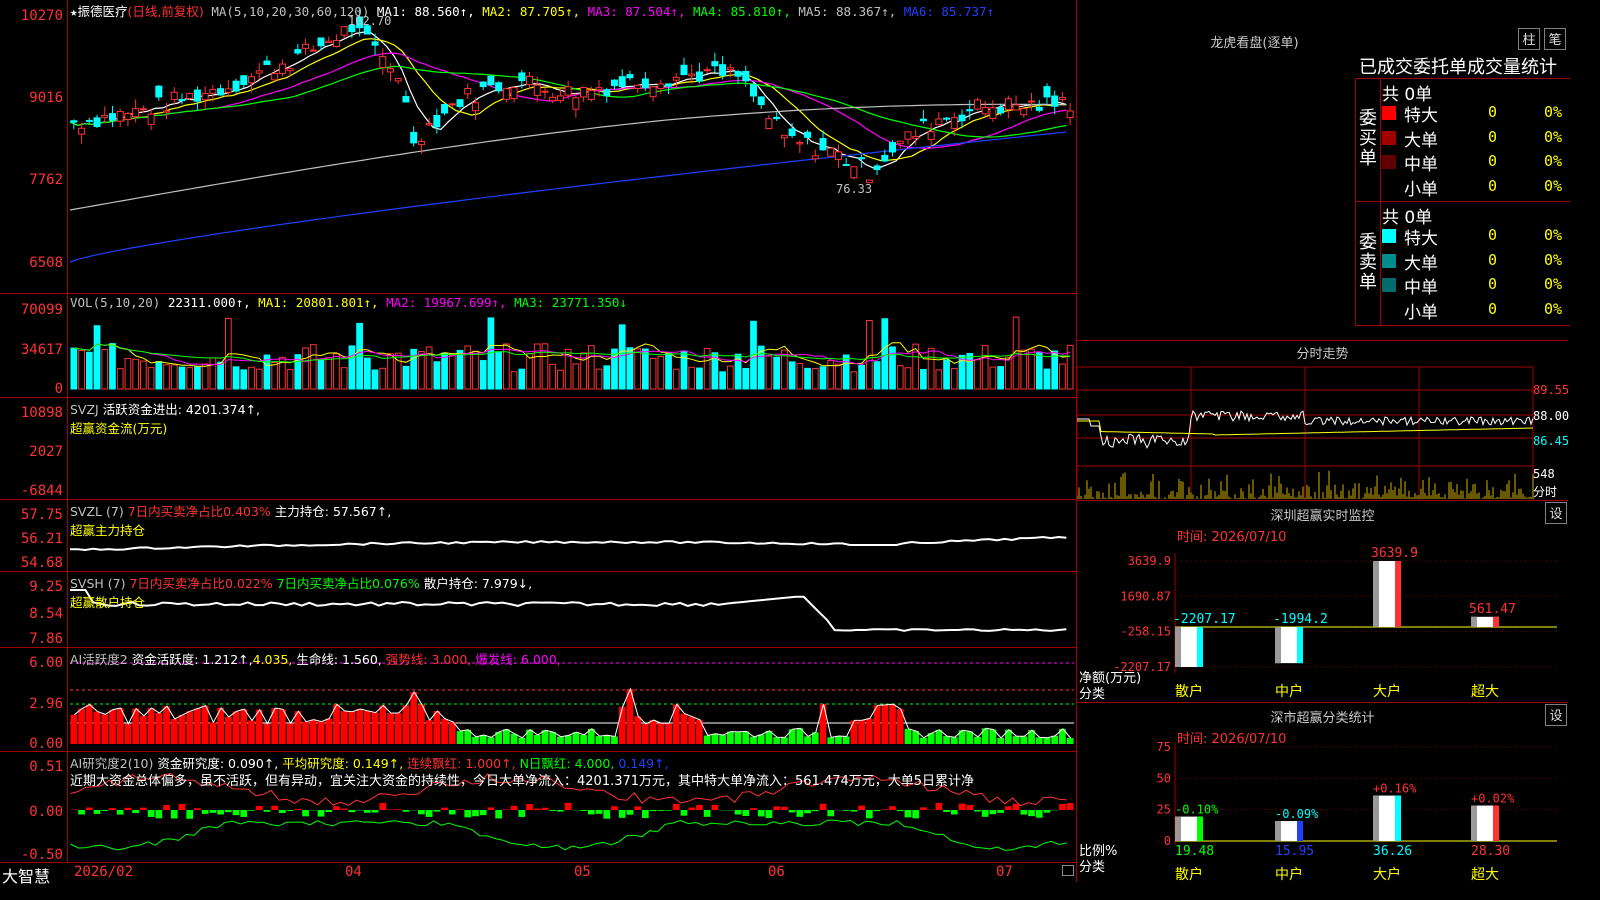 This screenshot has width=1600, height=900. I want to click on svsh-retail-position: 散户持仓: 7.979↓,, so click(478, 583).